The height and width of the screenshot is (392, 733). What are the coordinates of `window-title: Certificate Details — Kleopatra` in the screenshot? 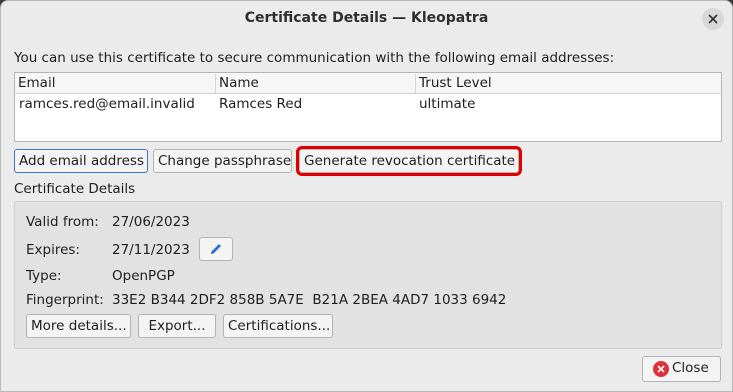 It's located at (366, 18).